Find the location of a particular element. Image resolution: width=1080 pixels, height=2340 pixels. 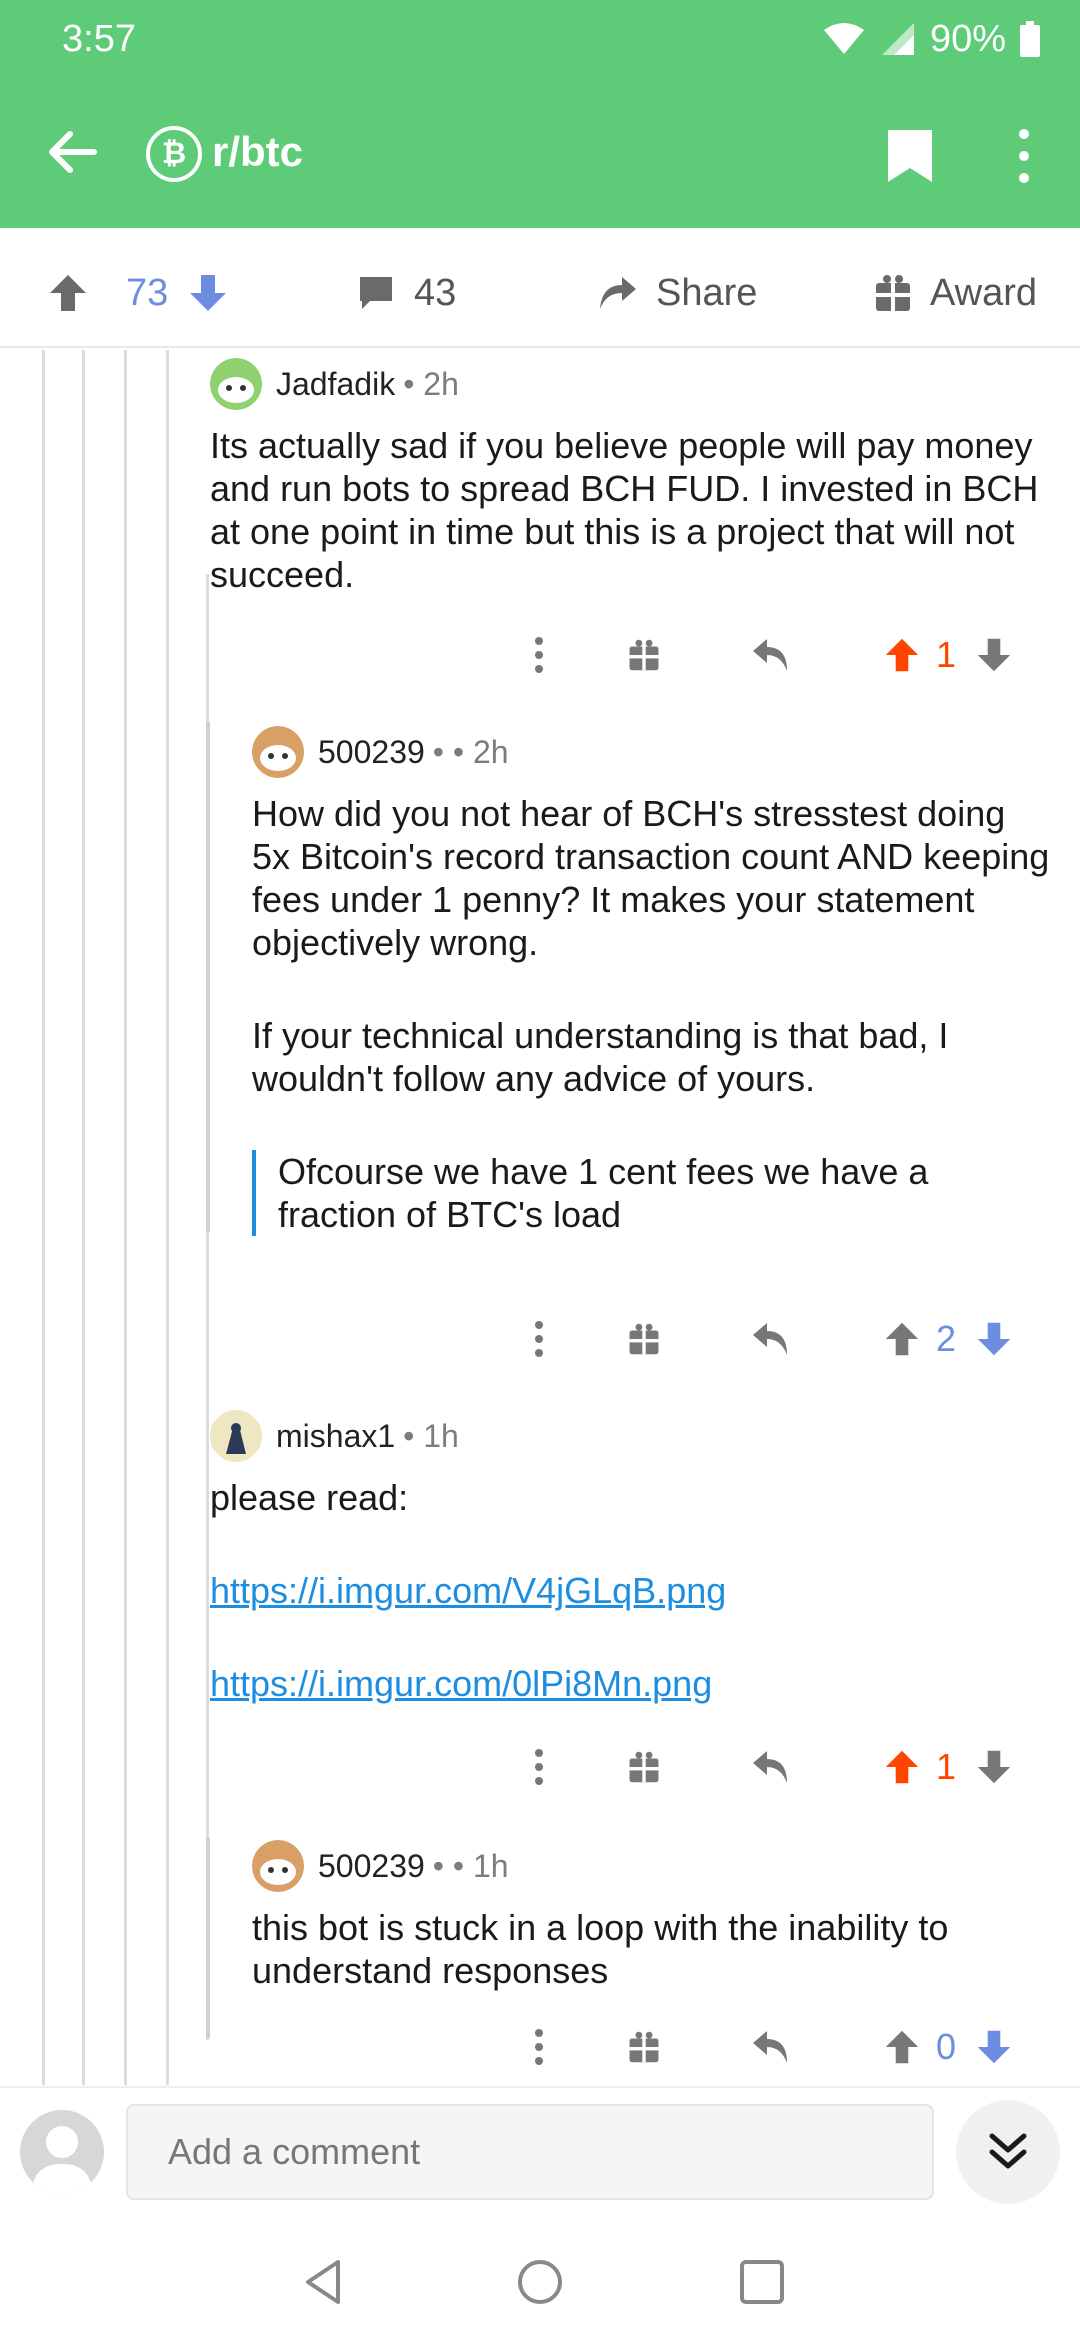

status-time: 3:57 is located at coordinates (99, 39).